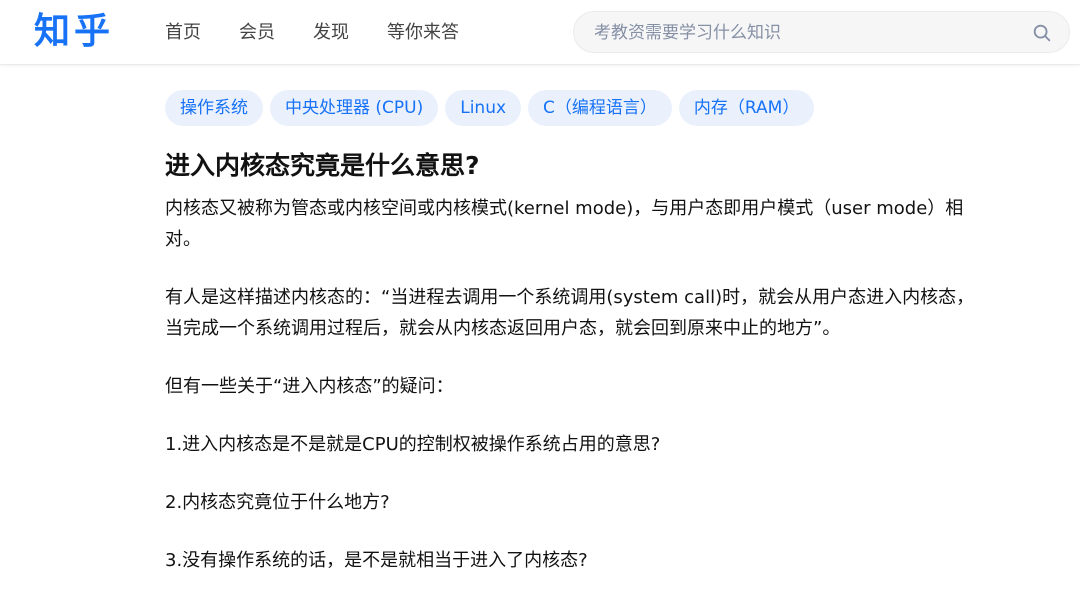  I want to click on topic-tags: 操作系统 中央处理器 (CPU) Linux C（编程语言） 内存（RAM）, so click(493, 108).